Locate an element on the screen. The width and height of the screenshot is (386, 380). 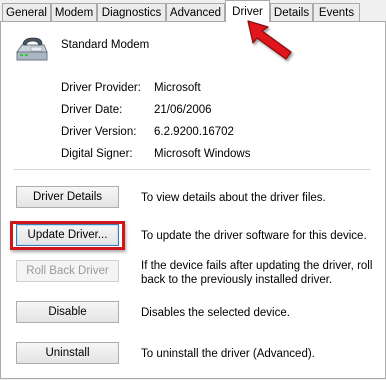
disable-button: Disable is located at coordinates (67, 312).